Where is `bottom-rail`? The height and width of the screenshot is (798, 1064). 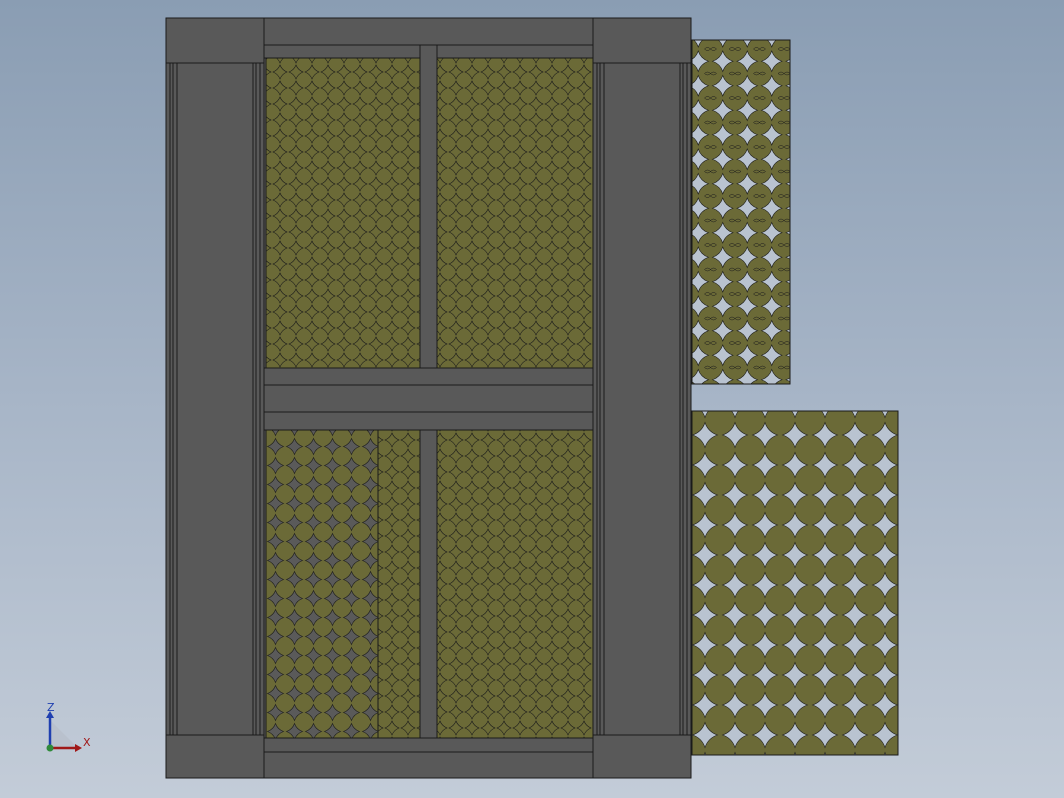 bottom-rail is located at coordinates (428, 765).